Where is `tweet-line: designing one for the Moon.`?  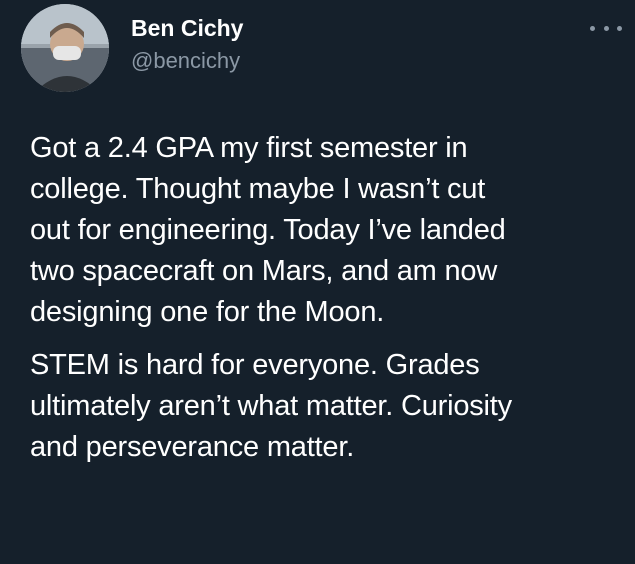
tweet-line: designing one for the Moon. is located at coordinates (207, 312).